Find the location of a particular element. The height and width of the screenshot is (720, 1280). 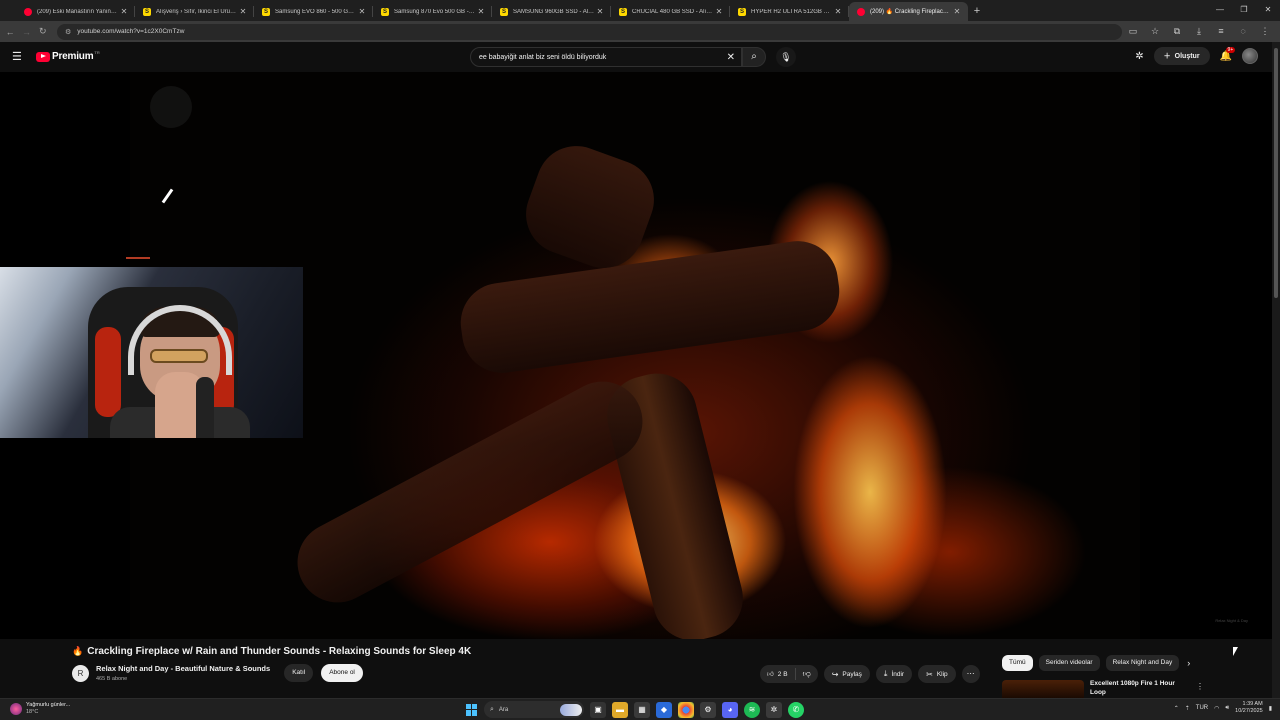

language-indicator: TUR is located at coordinates (1202, 708).